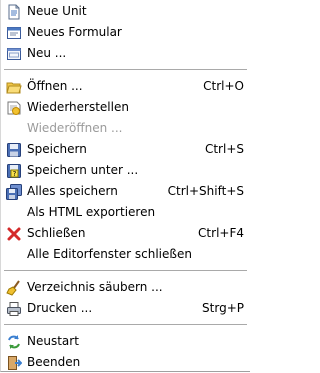  Describe the element at coordinates (74, 32) in the screenshot. I see `menu-item-label: Neues Formular` at that location.